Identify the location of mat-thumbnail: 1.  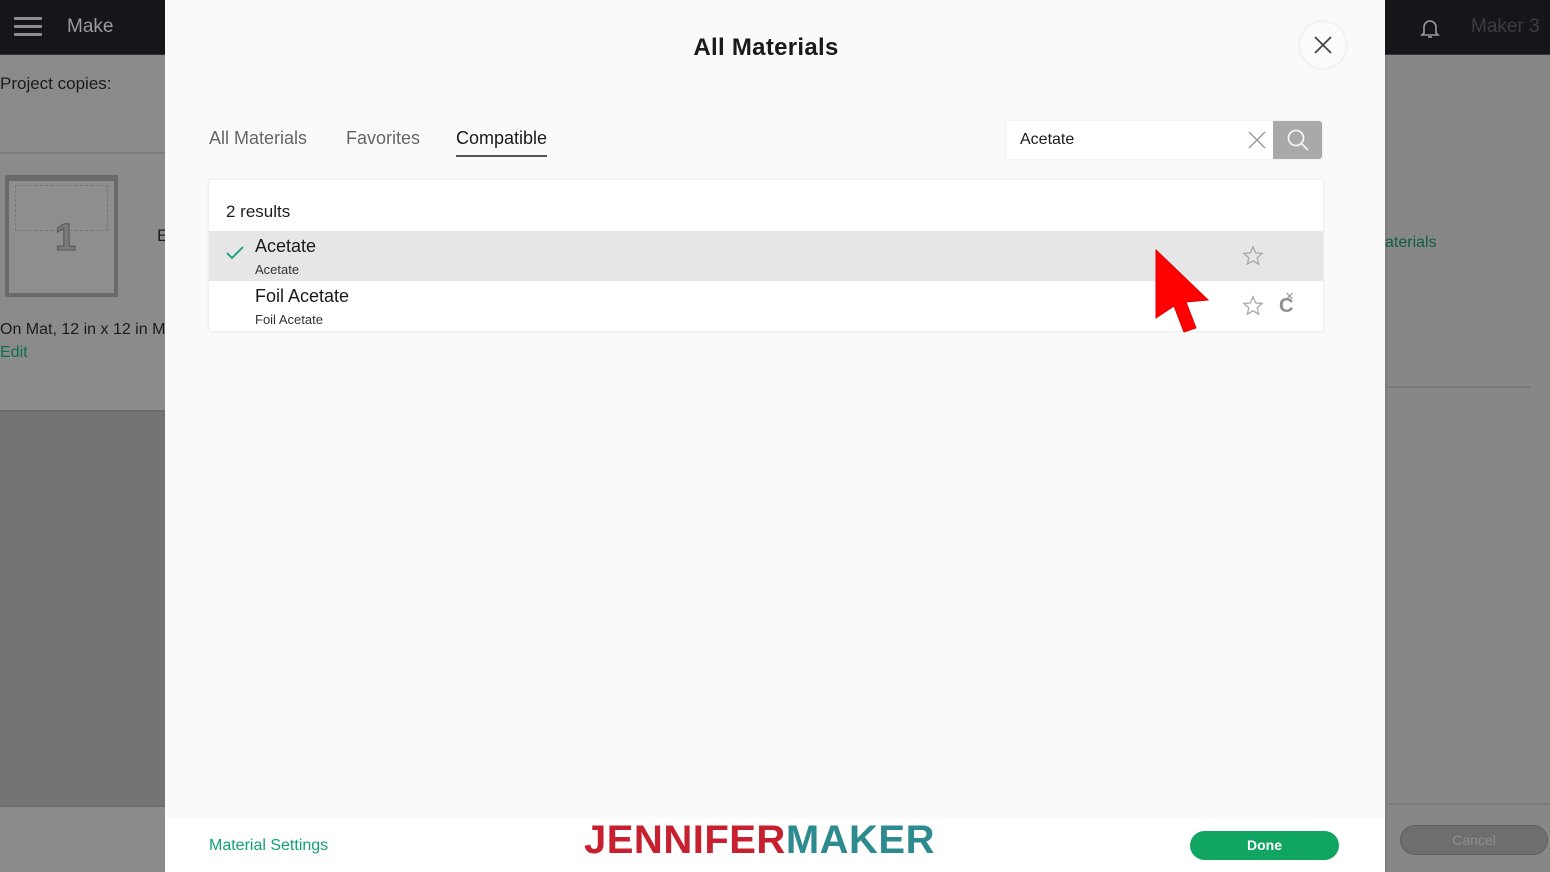
(61, 236).